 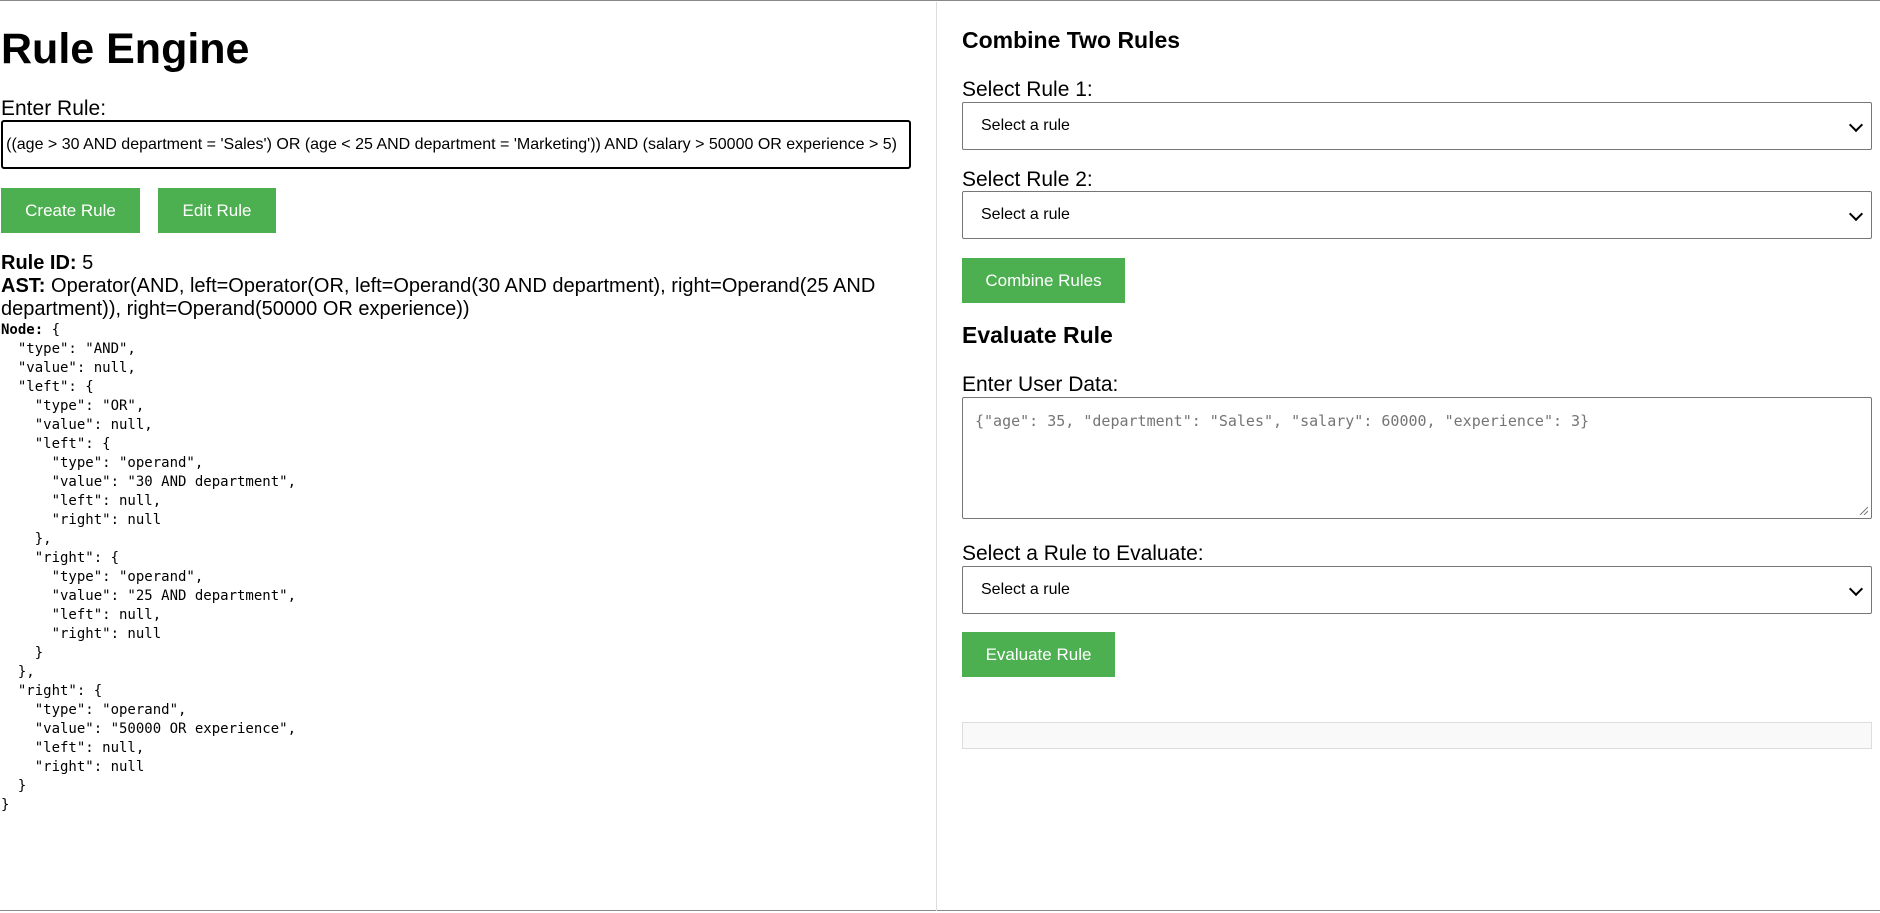 What do you see at coordinates (88, 263) in the screenshot?
I see `rule-id-value: 5` at bounding box center [88, 263].